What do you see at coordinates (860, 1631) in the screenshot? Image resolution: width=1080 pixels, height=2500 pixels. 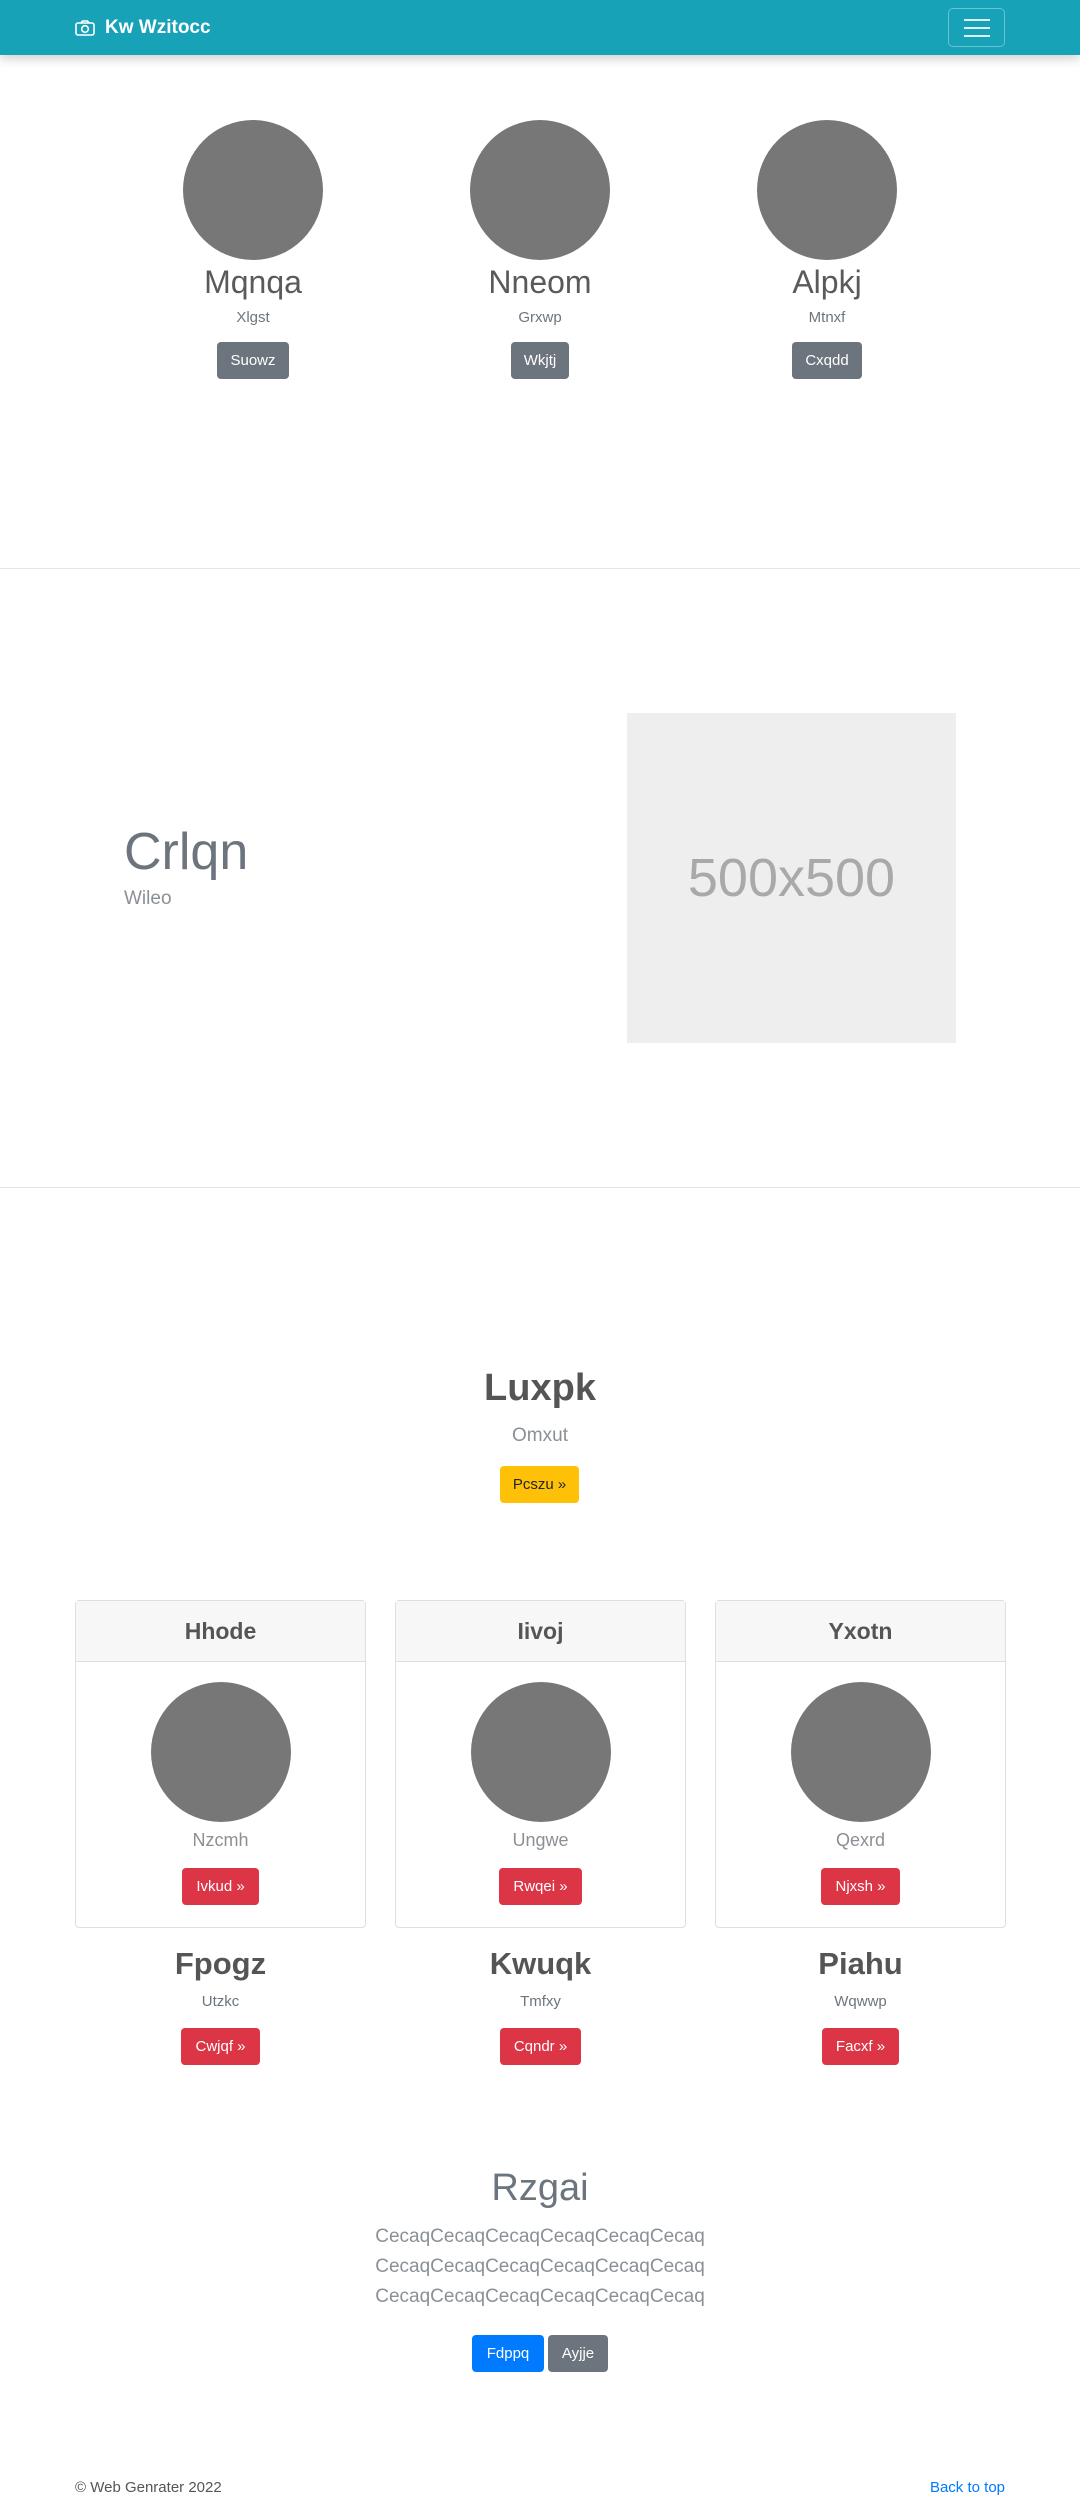 I see `card-header: Yxotn` at bounding box center [860, 1631].